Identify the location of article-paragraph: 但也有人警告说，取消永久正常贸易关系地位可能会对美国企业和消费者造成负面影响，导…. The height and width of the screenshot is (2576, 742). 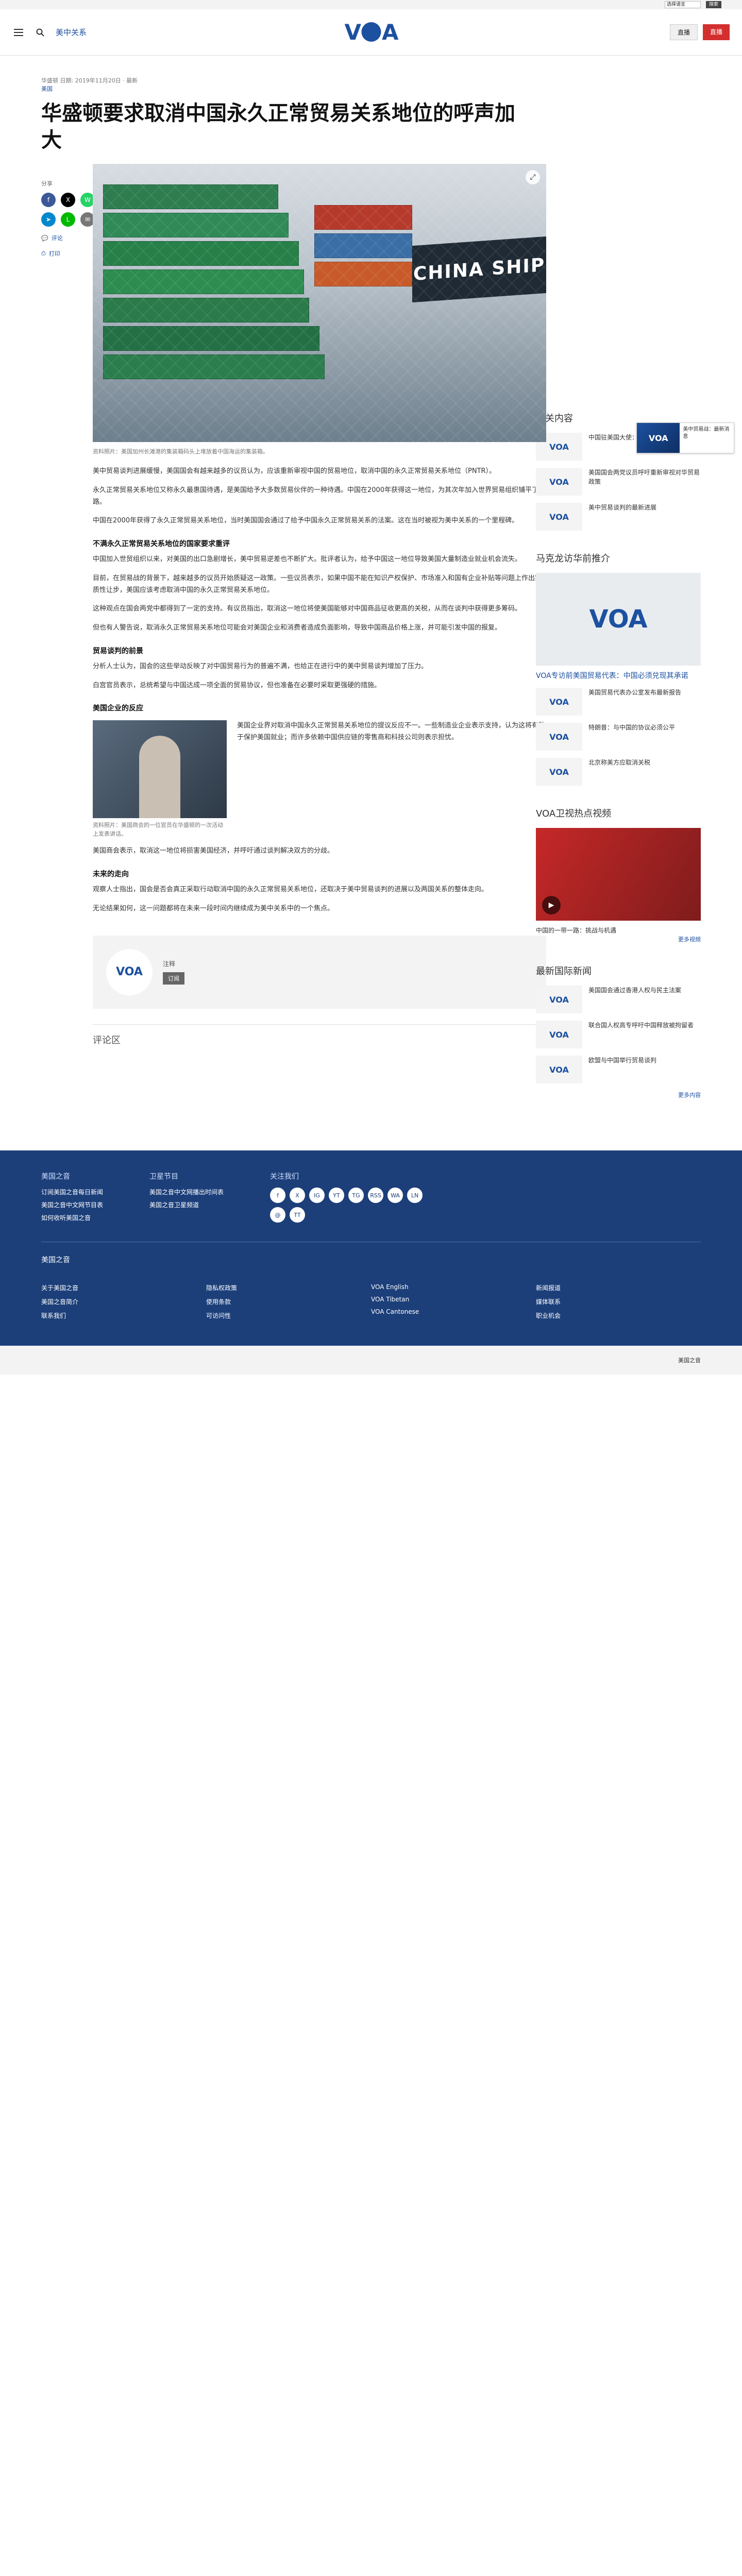
(297, 628).